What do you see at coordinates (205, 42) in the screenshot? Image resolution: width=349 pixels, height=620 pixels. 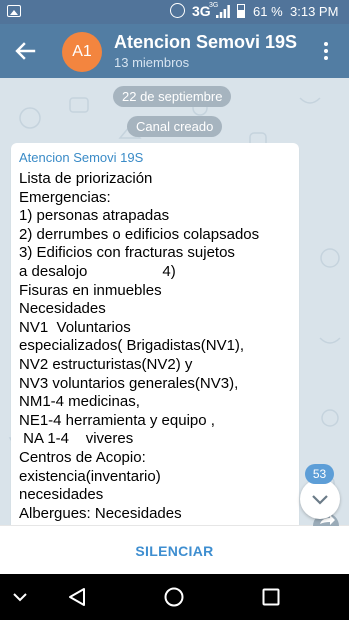 I see `chat-title: Atencion Semovi 19S` at bounding box center [205, 42].